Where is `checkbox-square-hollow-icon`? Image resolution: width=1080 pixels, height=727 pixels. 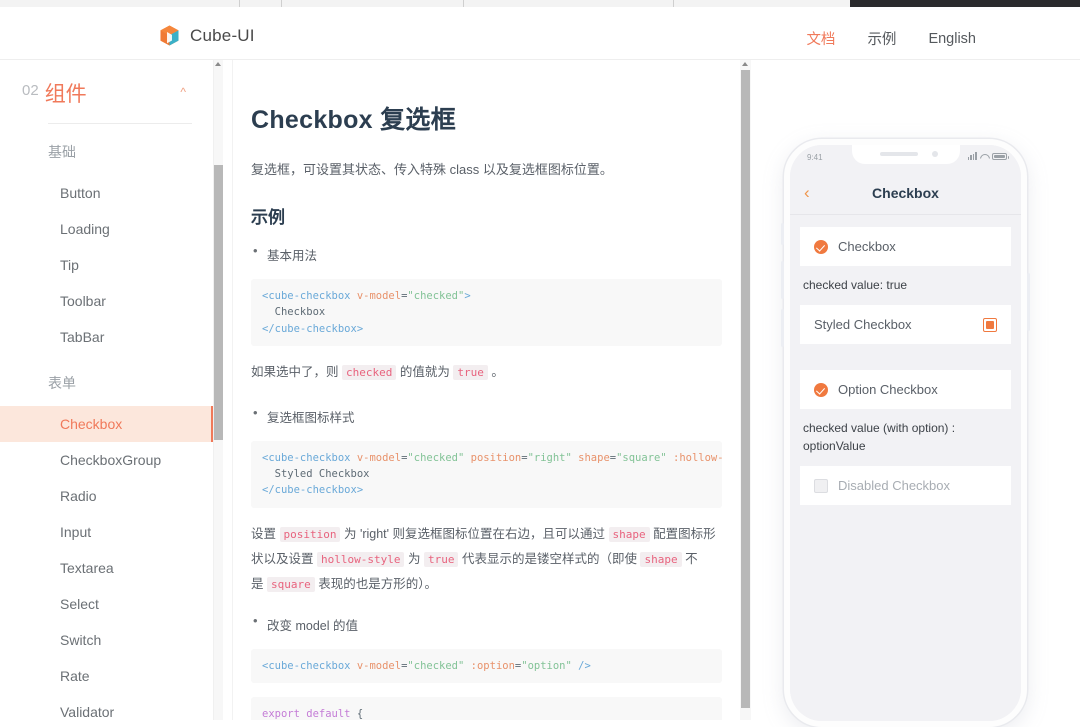 checkbox-square-hollow-icon is located at coordinates (990, 324).